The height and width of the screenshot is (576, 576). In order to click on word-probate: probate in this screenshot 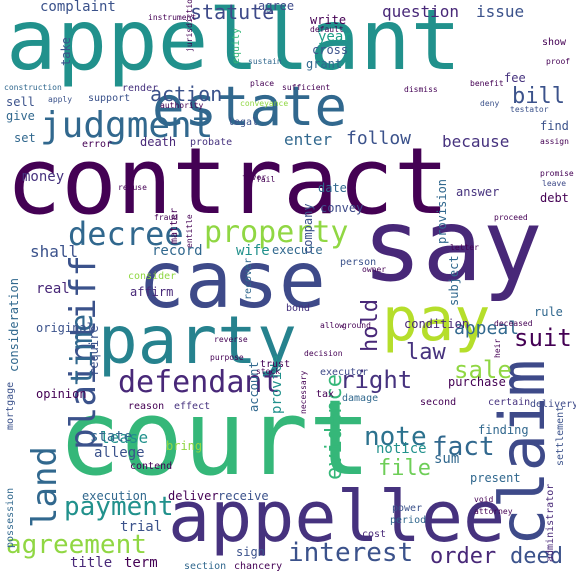, I will do `click(211, 142)`.